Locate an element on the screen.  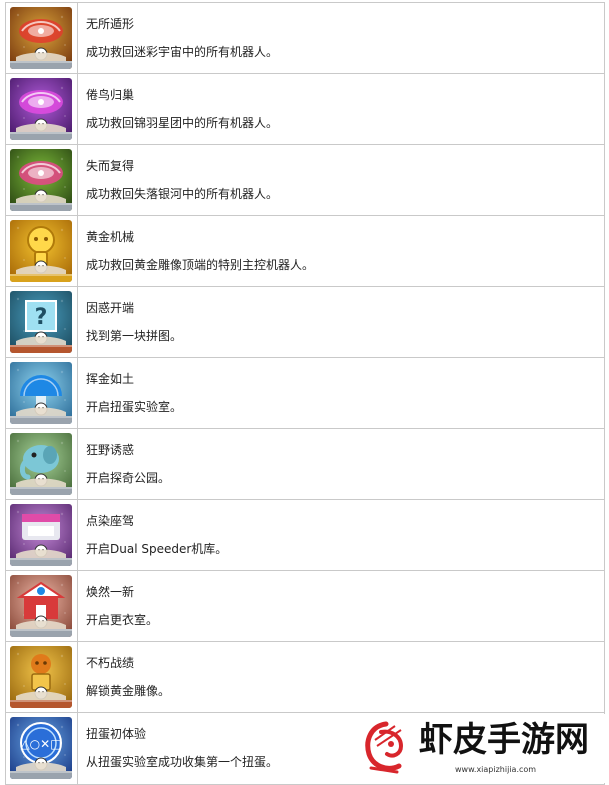
trophy-title: 黄金机械 is located at coordinates (110, 237).